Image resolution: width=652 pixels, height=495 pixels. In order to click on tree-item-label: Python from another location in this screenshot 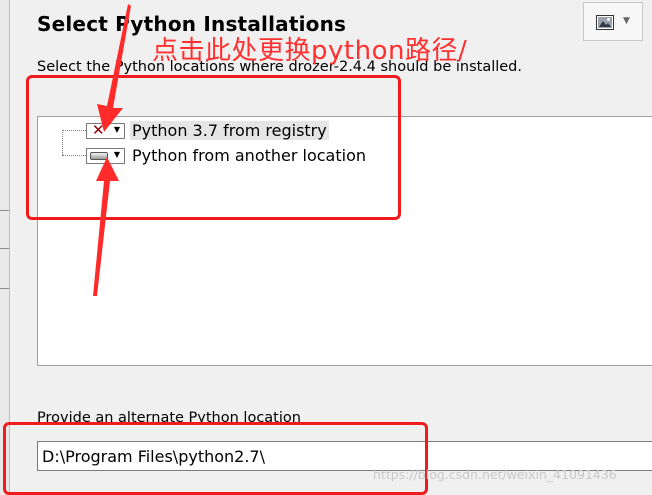, I will do `click(249, 155)`.